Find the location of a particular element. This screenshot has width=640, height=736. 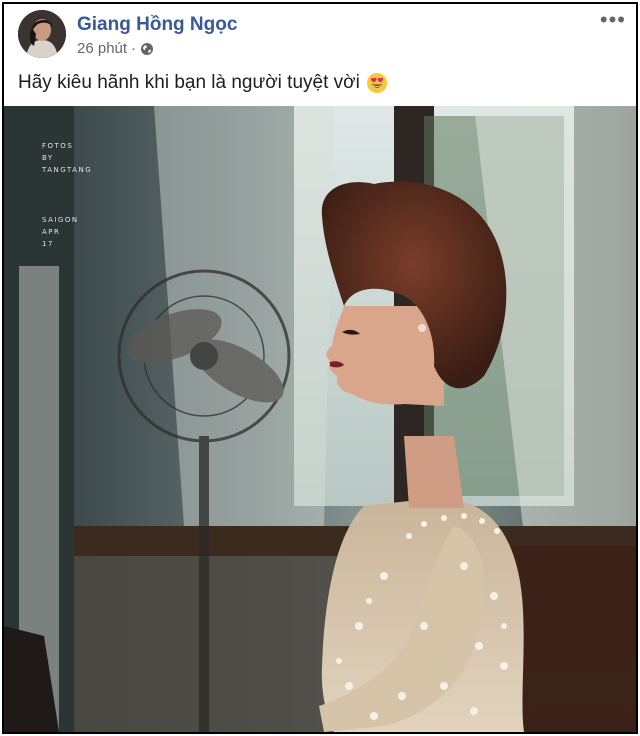

photo-place: SAIGON APR 17 is located at coordinates (60, 232).